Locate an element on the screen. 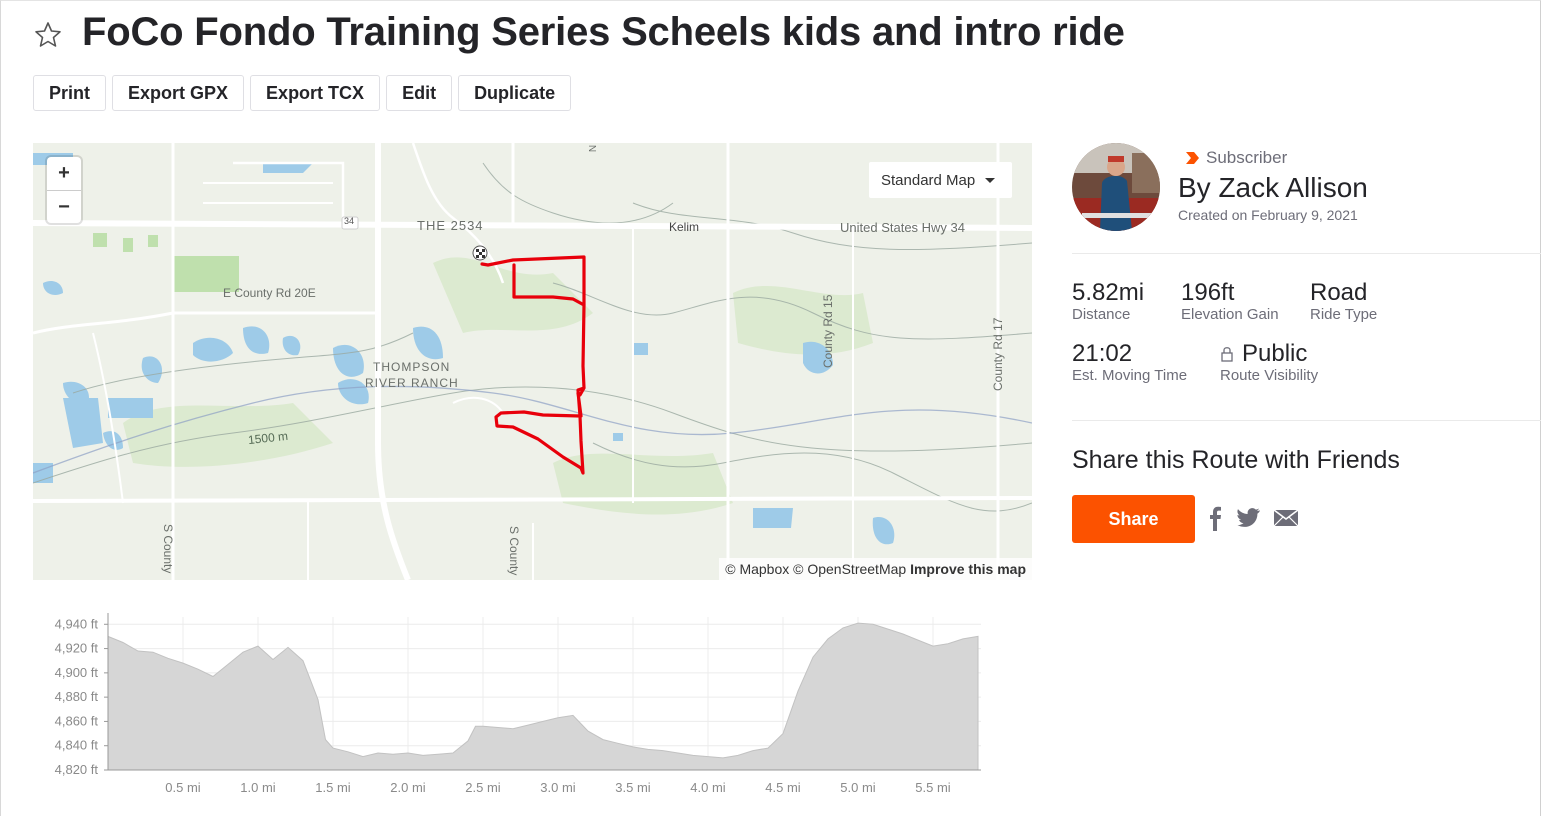 The width and height of the screenshot is (1541, 817). export-tcx-button: Export TCX is located at coordinates (315, 93).